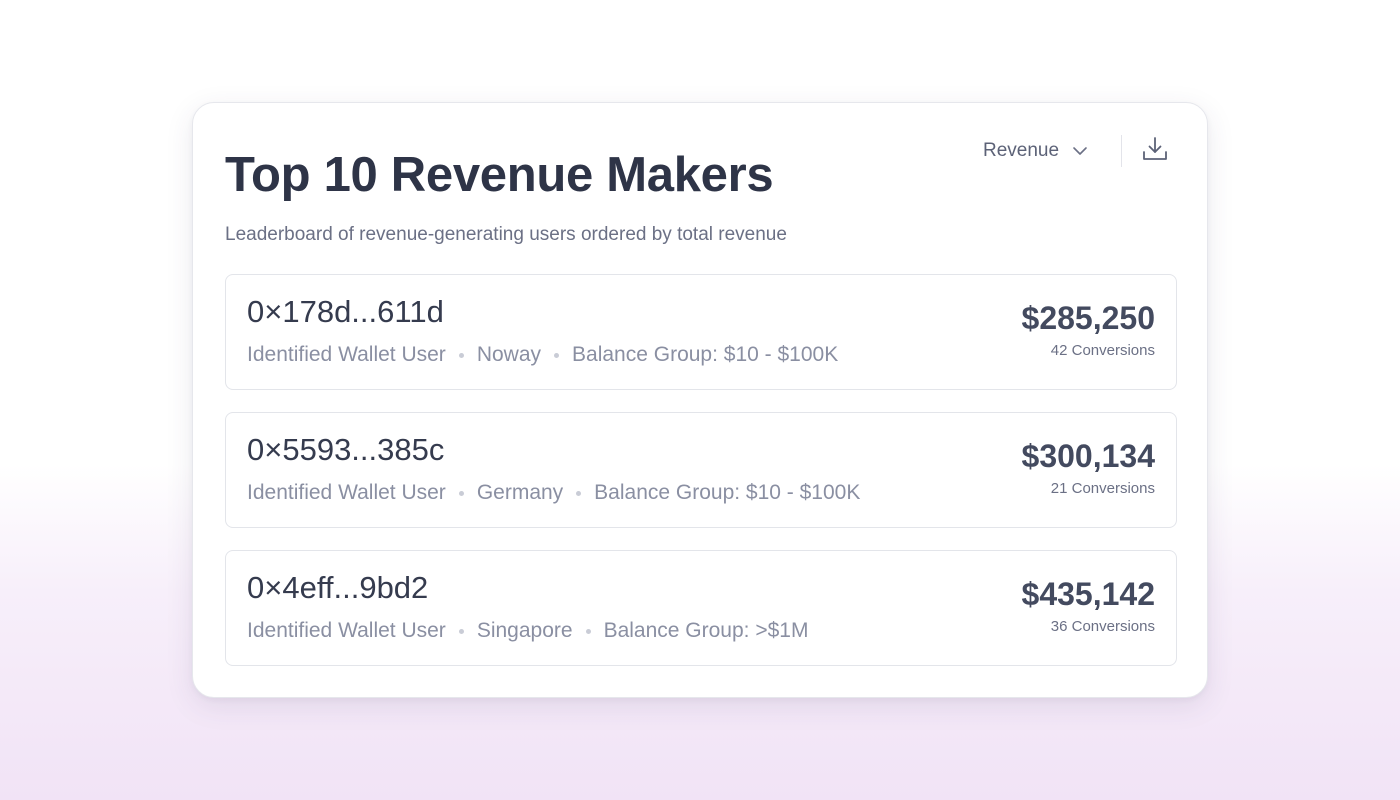 This screenshot has width=1400, height=800. Describe the element at coordinates (706, 630) in the screenshot. I see `balance-group: Balance Group: >$1M` at that location.